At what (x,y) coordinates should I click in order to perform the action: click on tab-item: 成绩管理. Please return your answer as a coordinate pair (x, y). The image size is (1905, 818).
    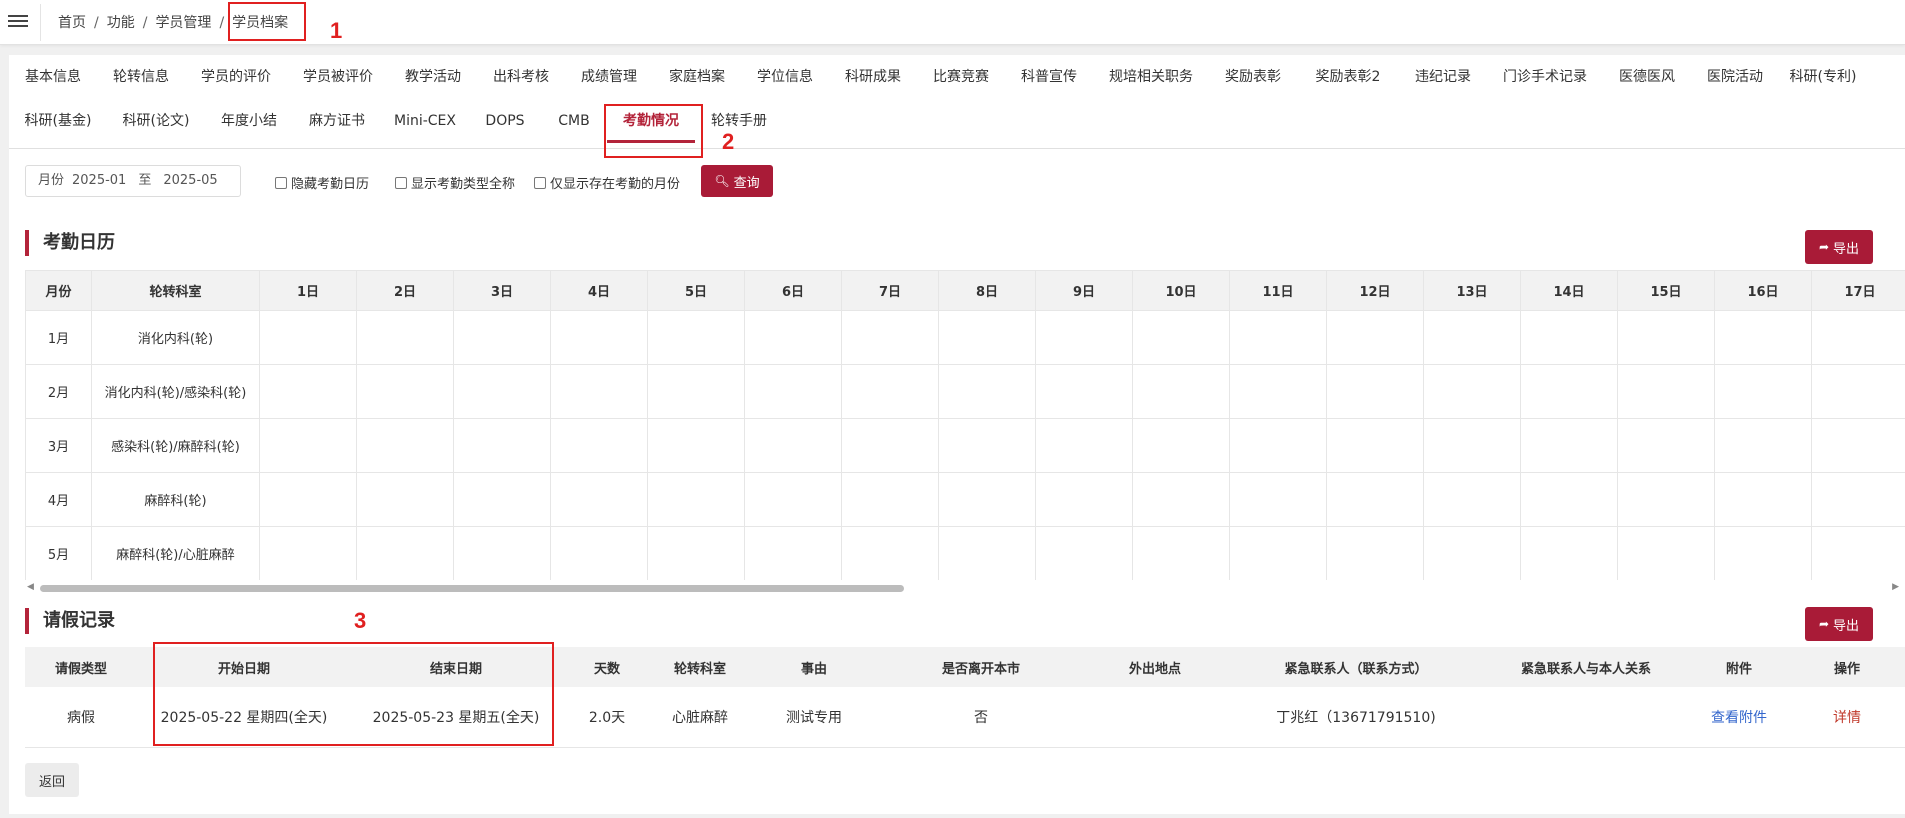
    Looking at the image, I should click on (609, 77).